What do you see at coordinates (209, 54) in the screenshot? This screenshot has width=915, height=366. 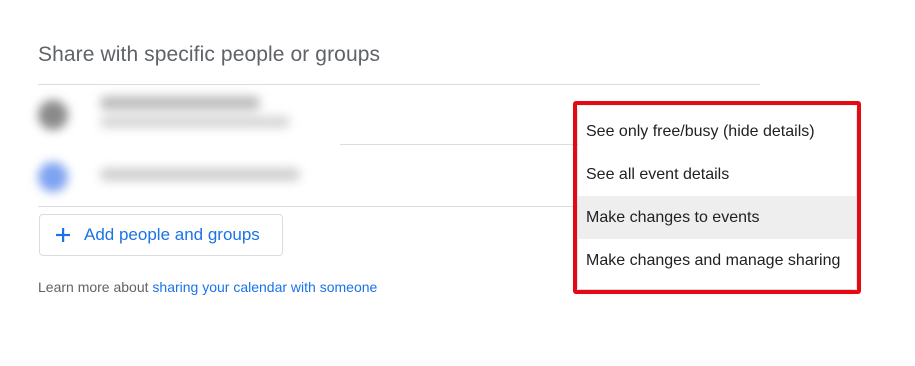 I see `section-title: Share with specific people or groups` at bounding box center [209, 54].